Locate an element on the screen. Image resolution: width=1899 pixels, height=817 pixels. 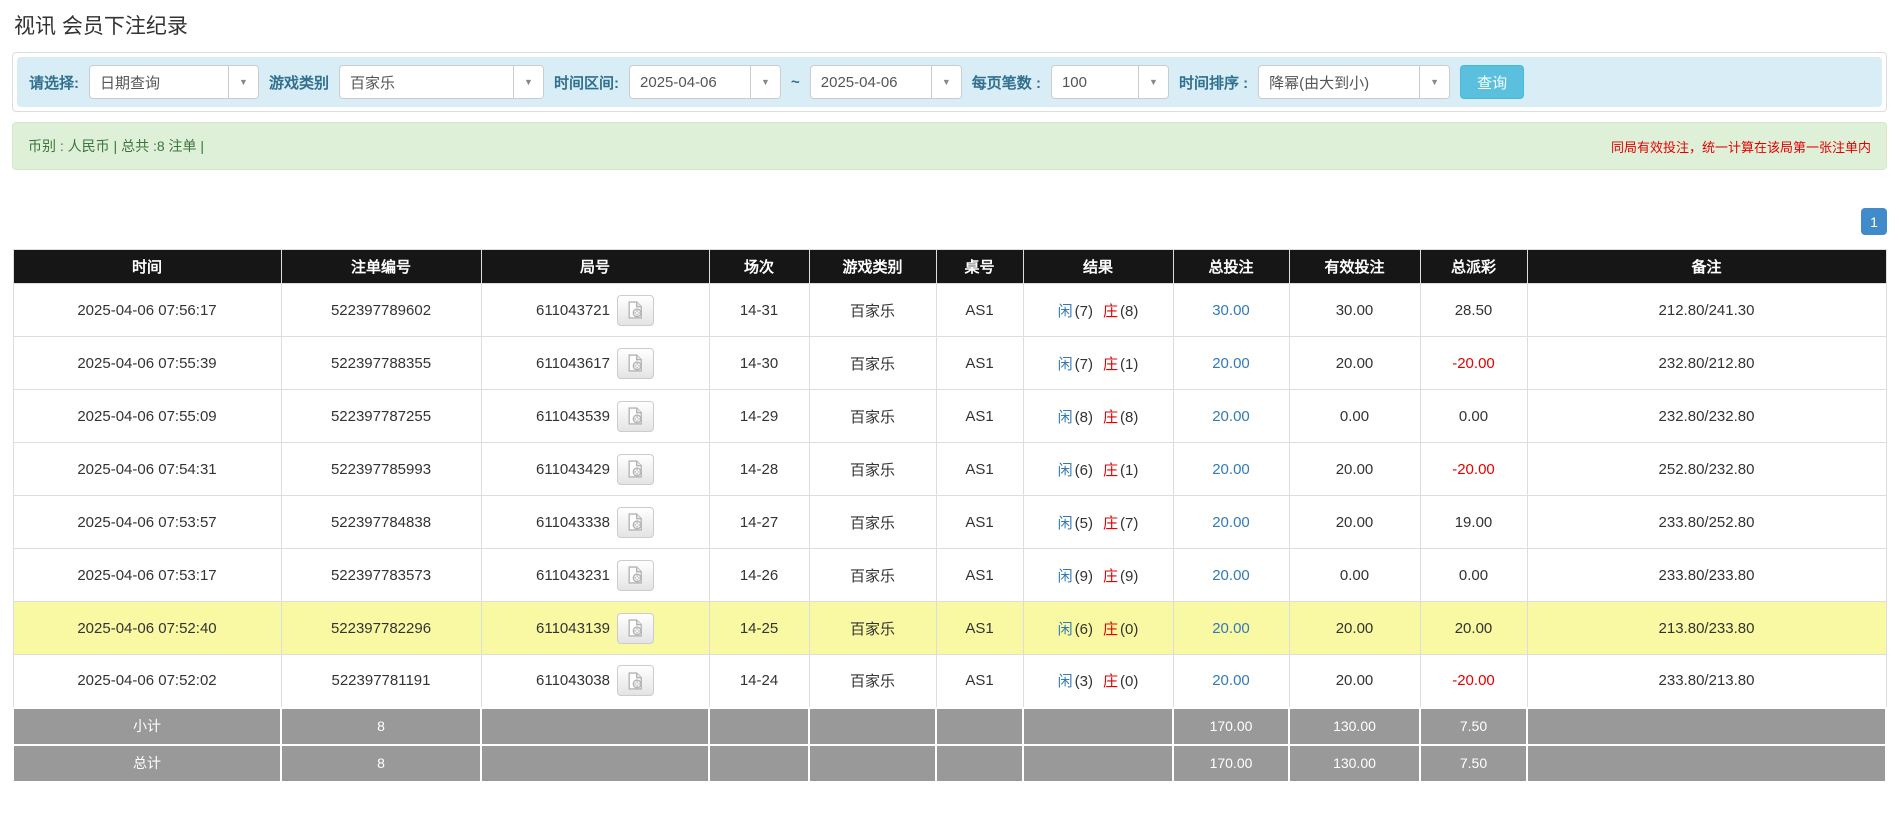
column-header: 时间 is located at coordinates (147, 266).